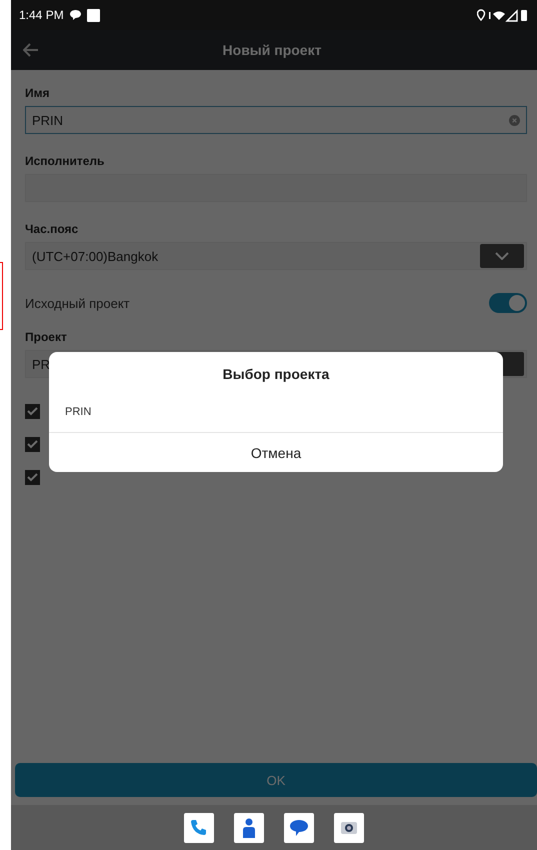 This screenshot has height=850, width=537. What do you see at coordinates (349, 827) in the screenshot?
I see `camera-icon` at bounding box center [349, 827].